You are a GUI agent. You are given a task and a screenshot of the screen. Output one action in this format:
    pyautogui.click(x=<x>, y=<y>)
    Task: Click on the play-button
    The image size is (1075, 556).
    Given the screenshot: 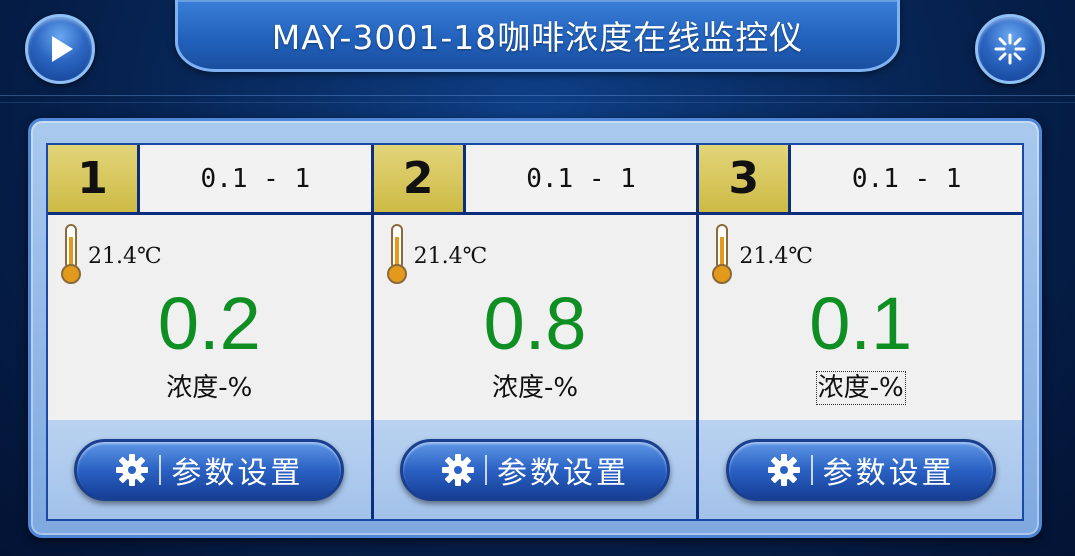 What is the action you would take?
    pyautogui.click(x=60, y=49)
    